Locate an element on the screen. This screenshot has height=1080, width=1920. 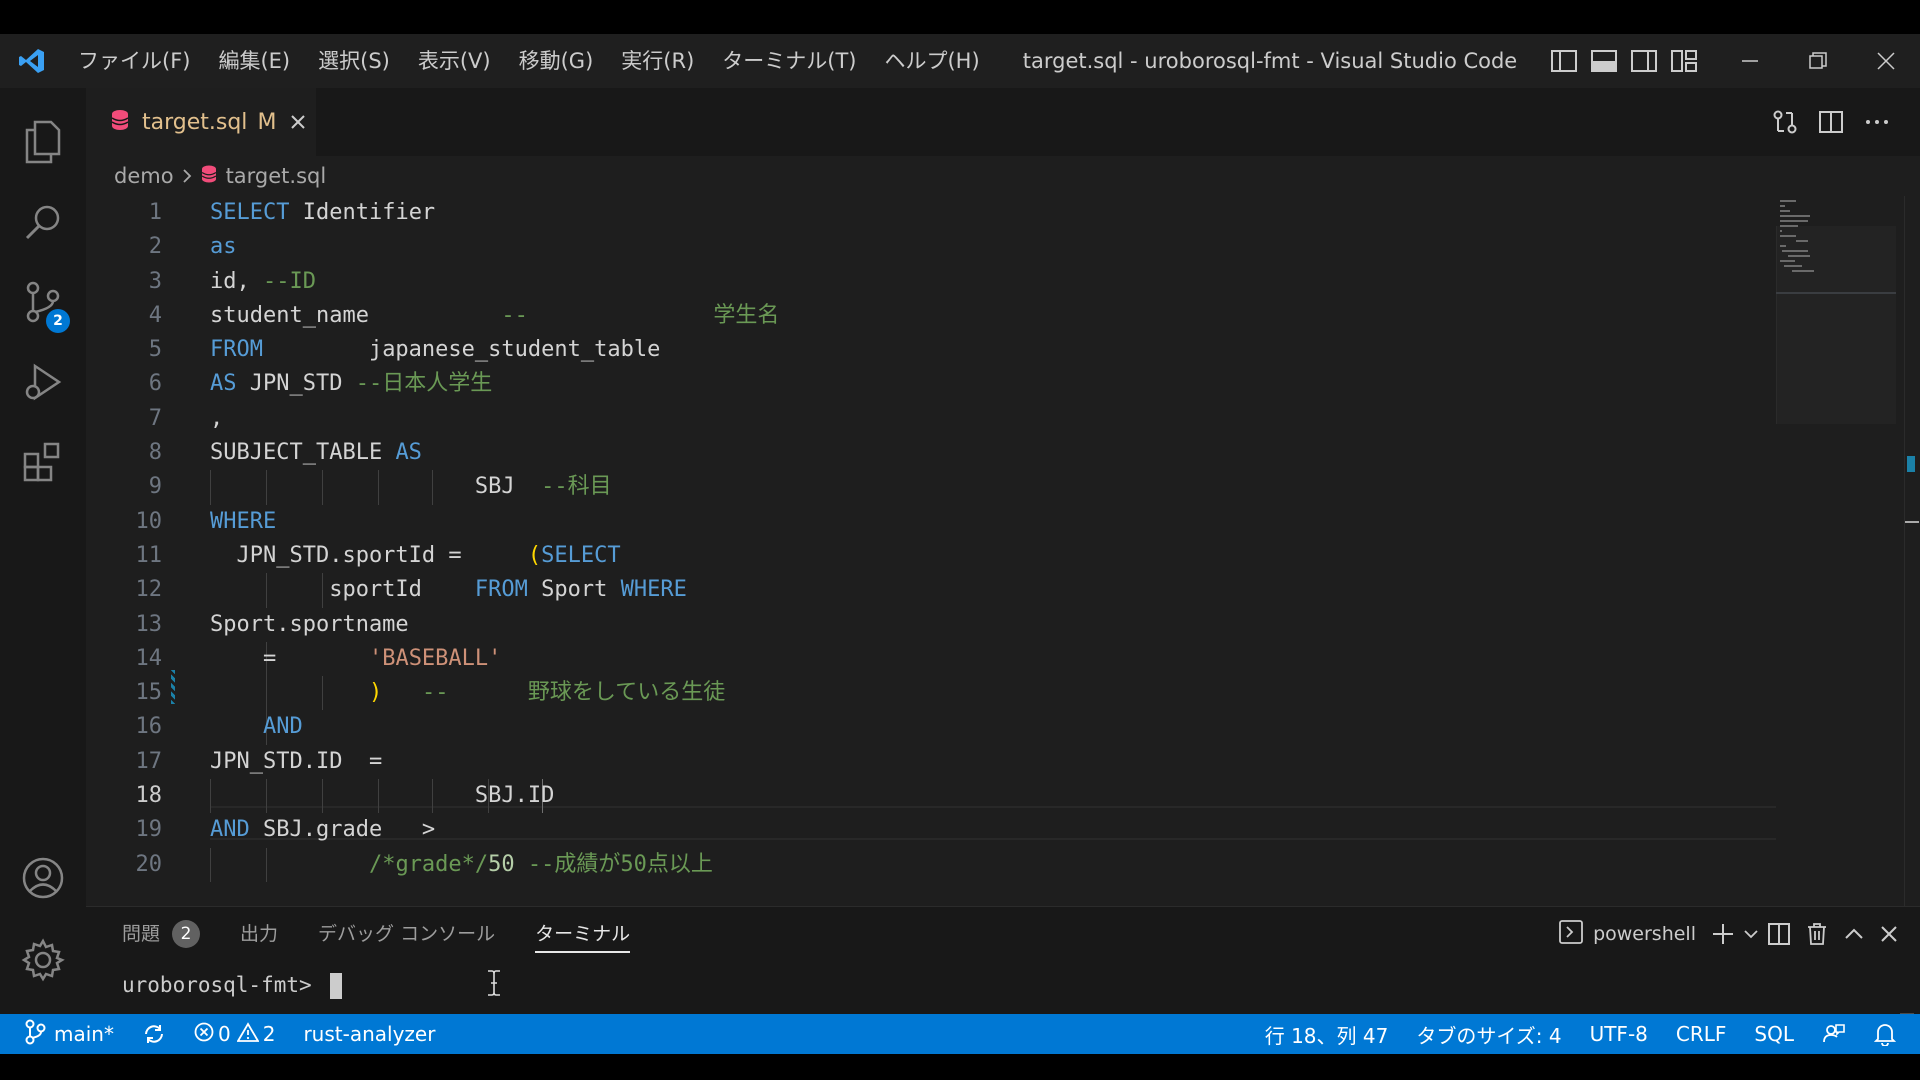
source-control-icon: 2 is located at coordinates (43, 302).